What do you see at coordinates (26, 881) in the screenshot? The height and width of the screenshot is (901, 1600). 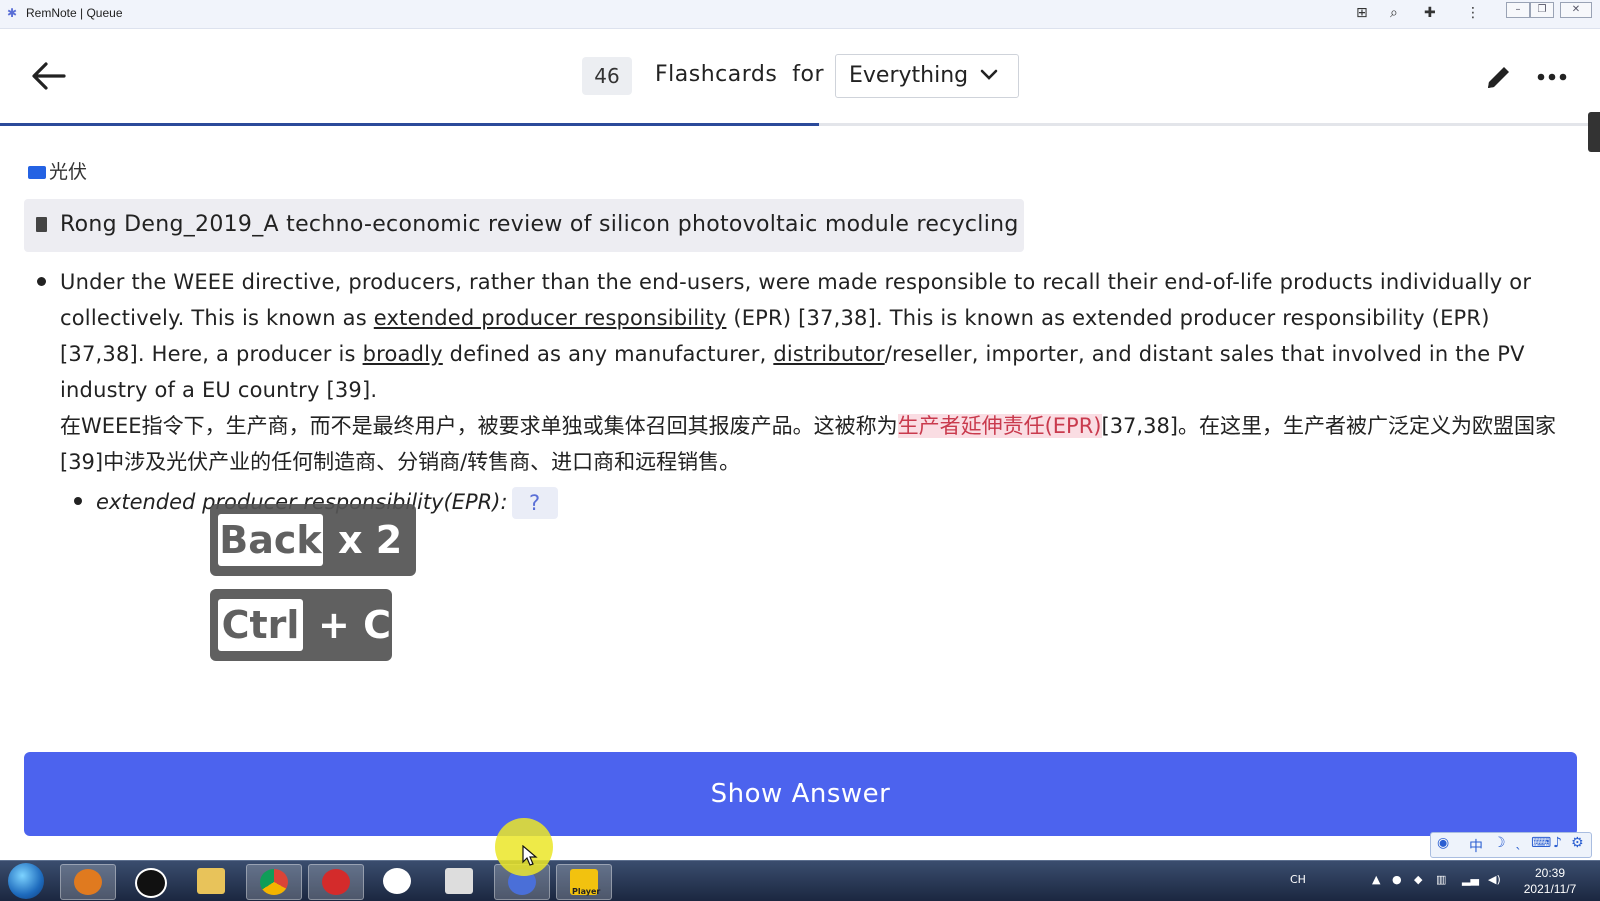 I see `start-button` at bounding box center [26, 881].